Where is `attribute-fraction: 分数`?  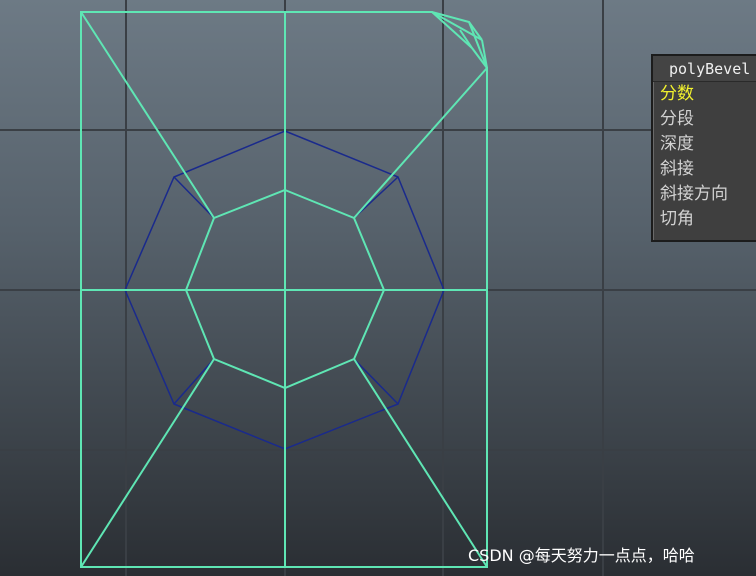 attribute-fraction: 分数 is located at coordinates (704, 94).